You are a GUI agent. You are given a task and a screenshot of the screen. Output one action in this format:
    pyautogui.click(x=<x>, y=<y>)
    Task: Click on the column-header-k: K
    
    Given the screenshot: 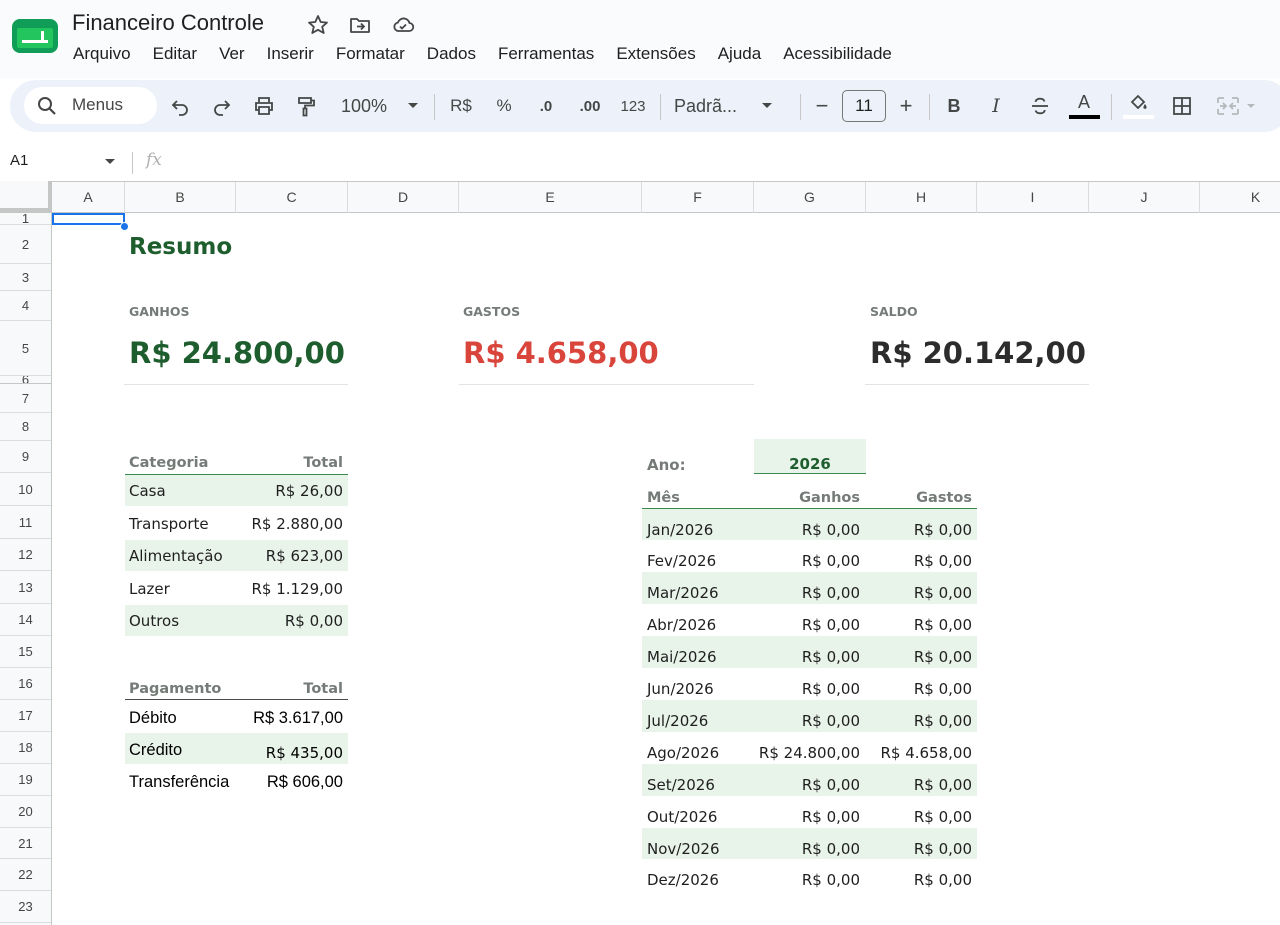 What is the action you would take?
    pyautogui.click(x=1240, y=197)
    